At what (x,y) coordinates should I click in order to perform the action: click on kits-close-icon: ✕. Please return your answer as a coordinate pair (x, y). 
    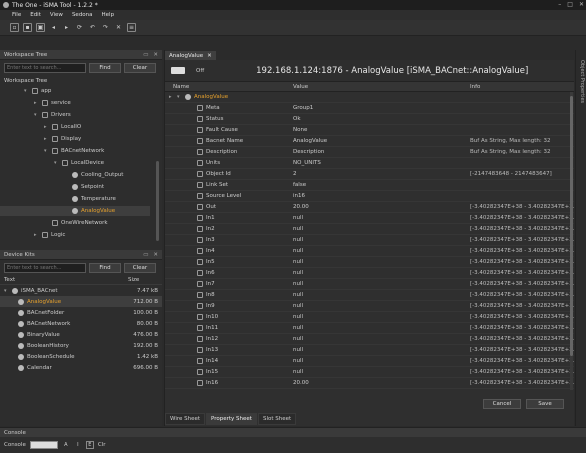
    Looking at the image, I should click on (155, 255).